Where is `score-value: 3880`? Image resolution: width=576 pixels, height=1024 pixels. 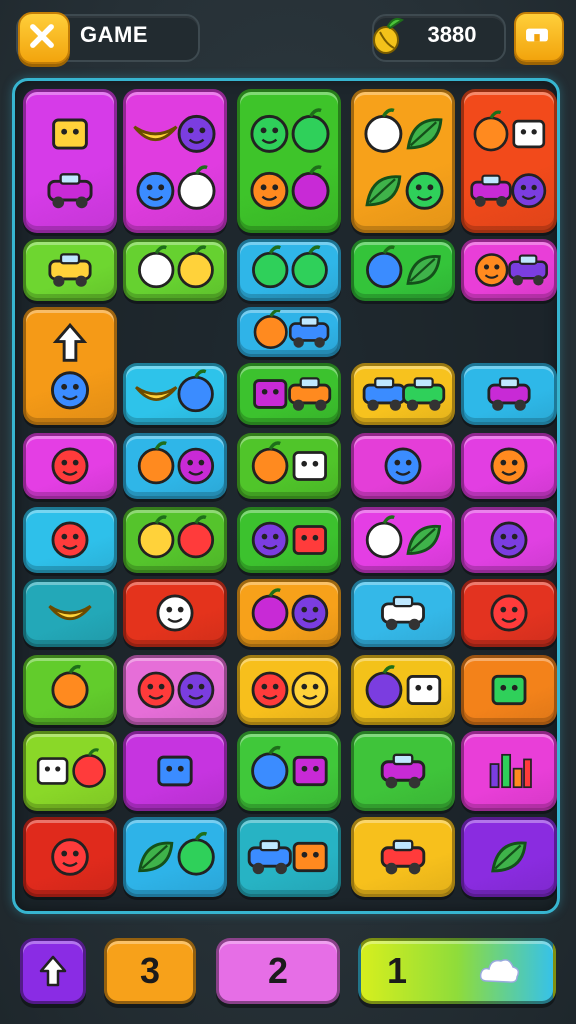 score-value: 3880 is located at coordinates (452, 34).